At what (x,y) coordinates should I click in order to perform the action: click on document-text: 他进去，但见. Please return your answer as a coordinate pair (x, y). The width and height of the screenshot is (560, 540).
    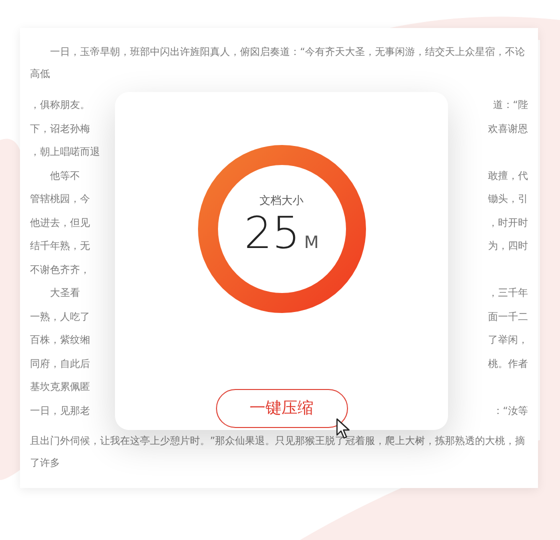
    Looking at the image, I should click on (60, 223).